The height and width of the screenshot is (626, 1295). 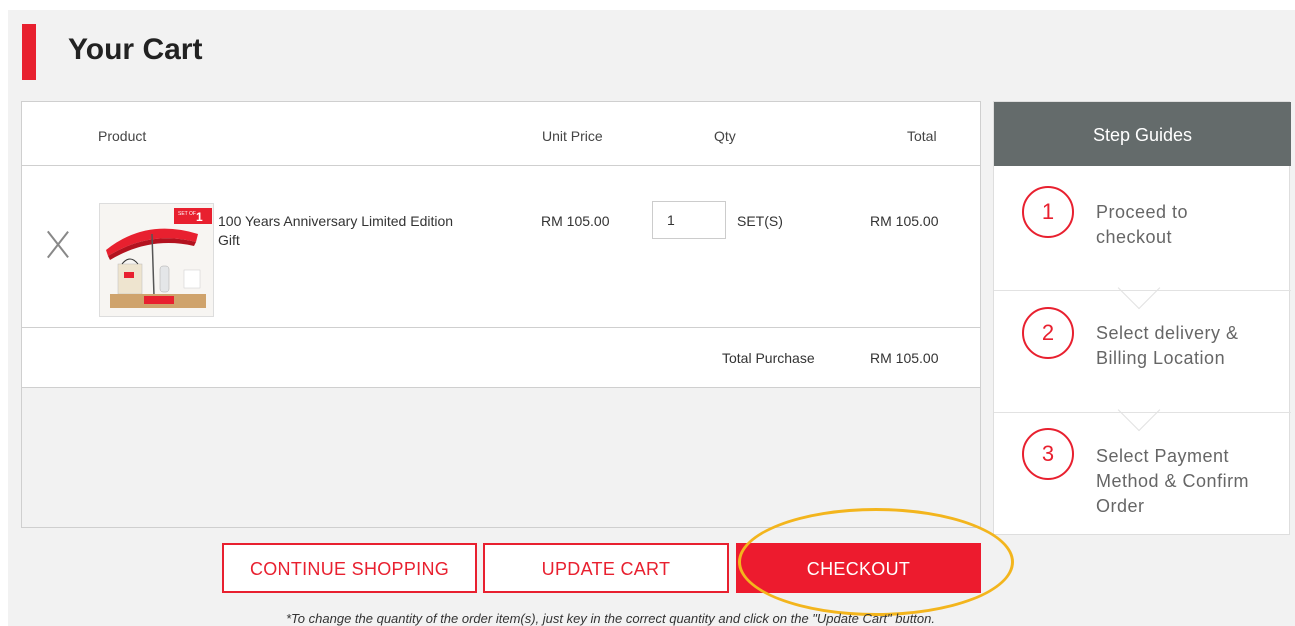 I want to click on step-3-text: Select Payment Method & Confirm Order, so click(x=1191, y=481).